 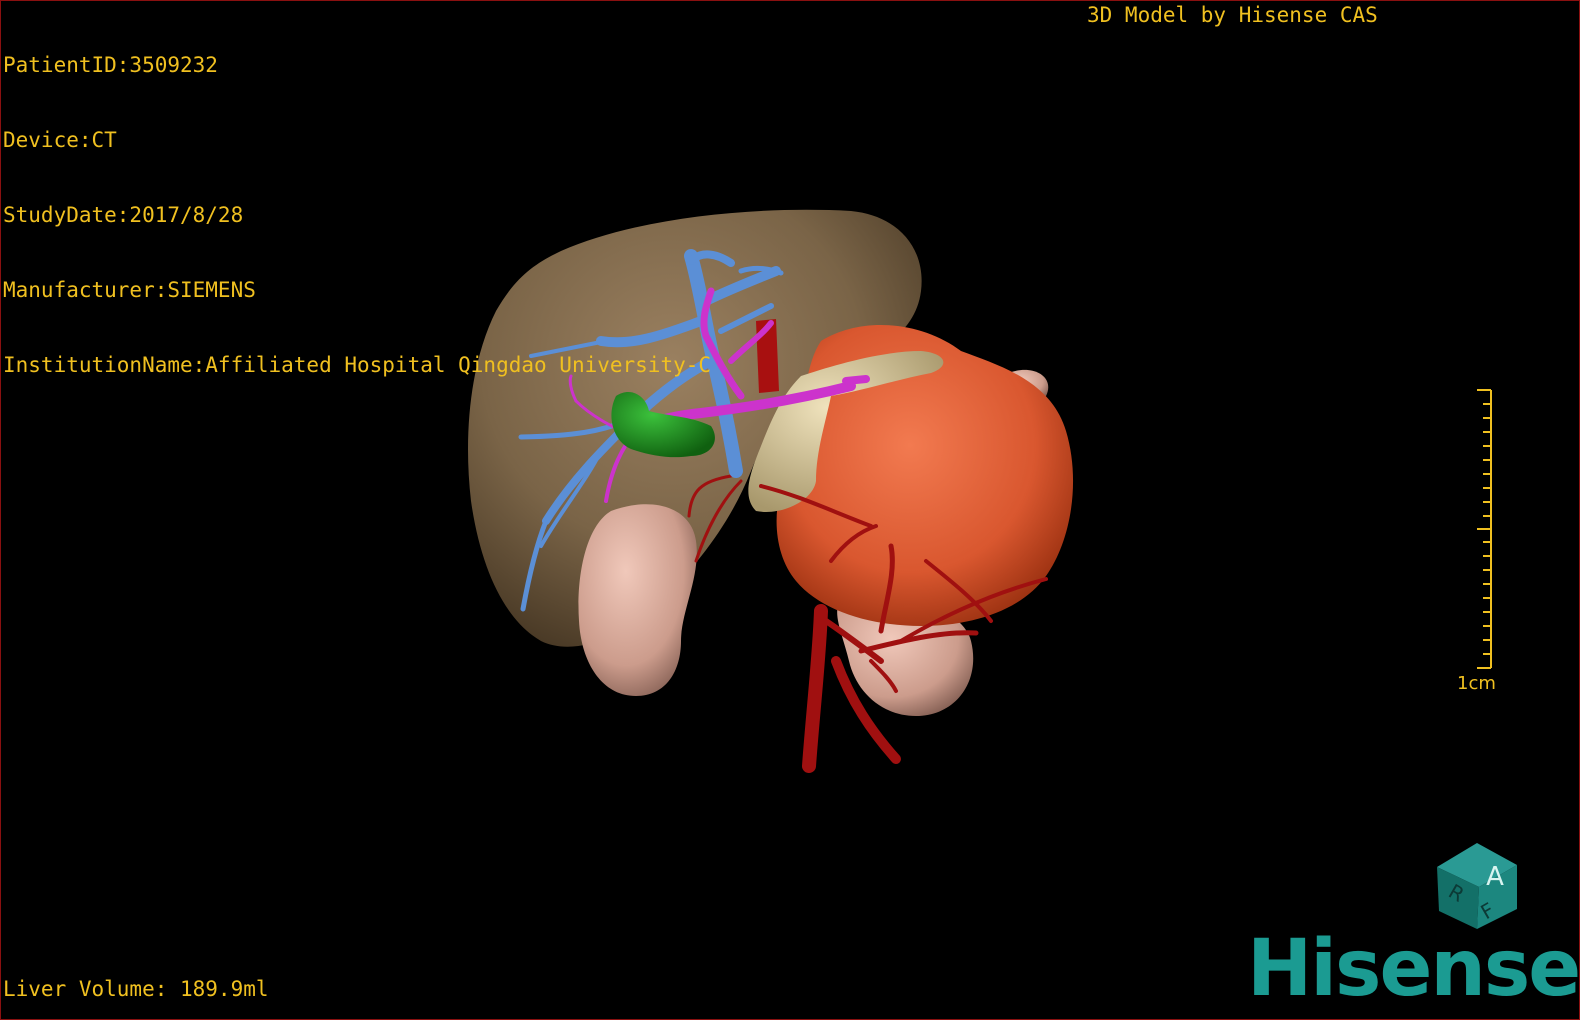 What do you see at coordinates (1495, 877) in the screenshot?
I see `orientation-face-top: A` at bounding box center [1495, 877].